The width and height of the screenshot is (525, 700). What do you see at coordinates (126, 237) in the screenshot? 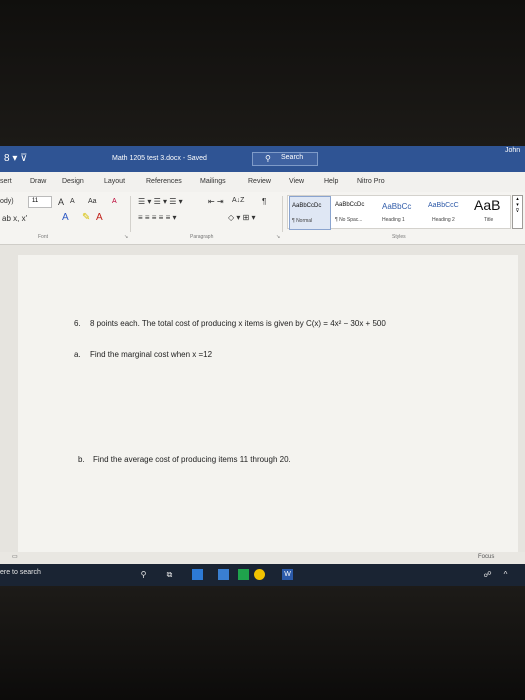
I see `font-dialog-launcher-icon: ↘` at bounding box center [126, 237].